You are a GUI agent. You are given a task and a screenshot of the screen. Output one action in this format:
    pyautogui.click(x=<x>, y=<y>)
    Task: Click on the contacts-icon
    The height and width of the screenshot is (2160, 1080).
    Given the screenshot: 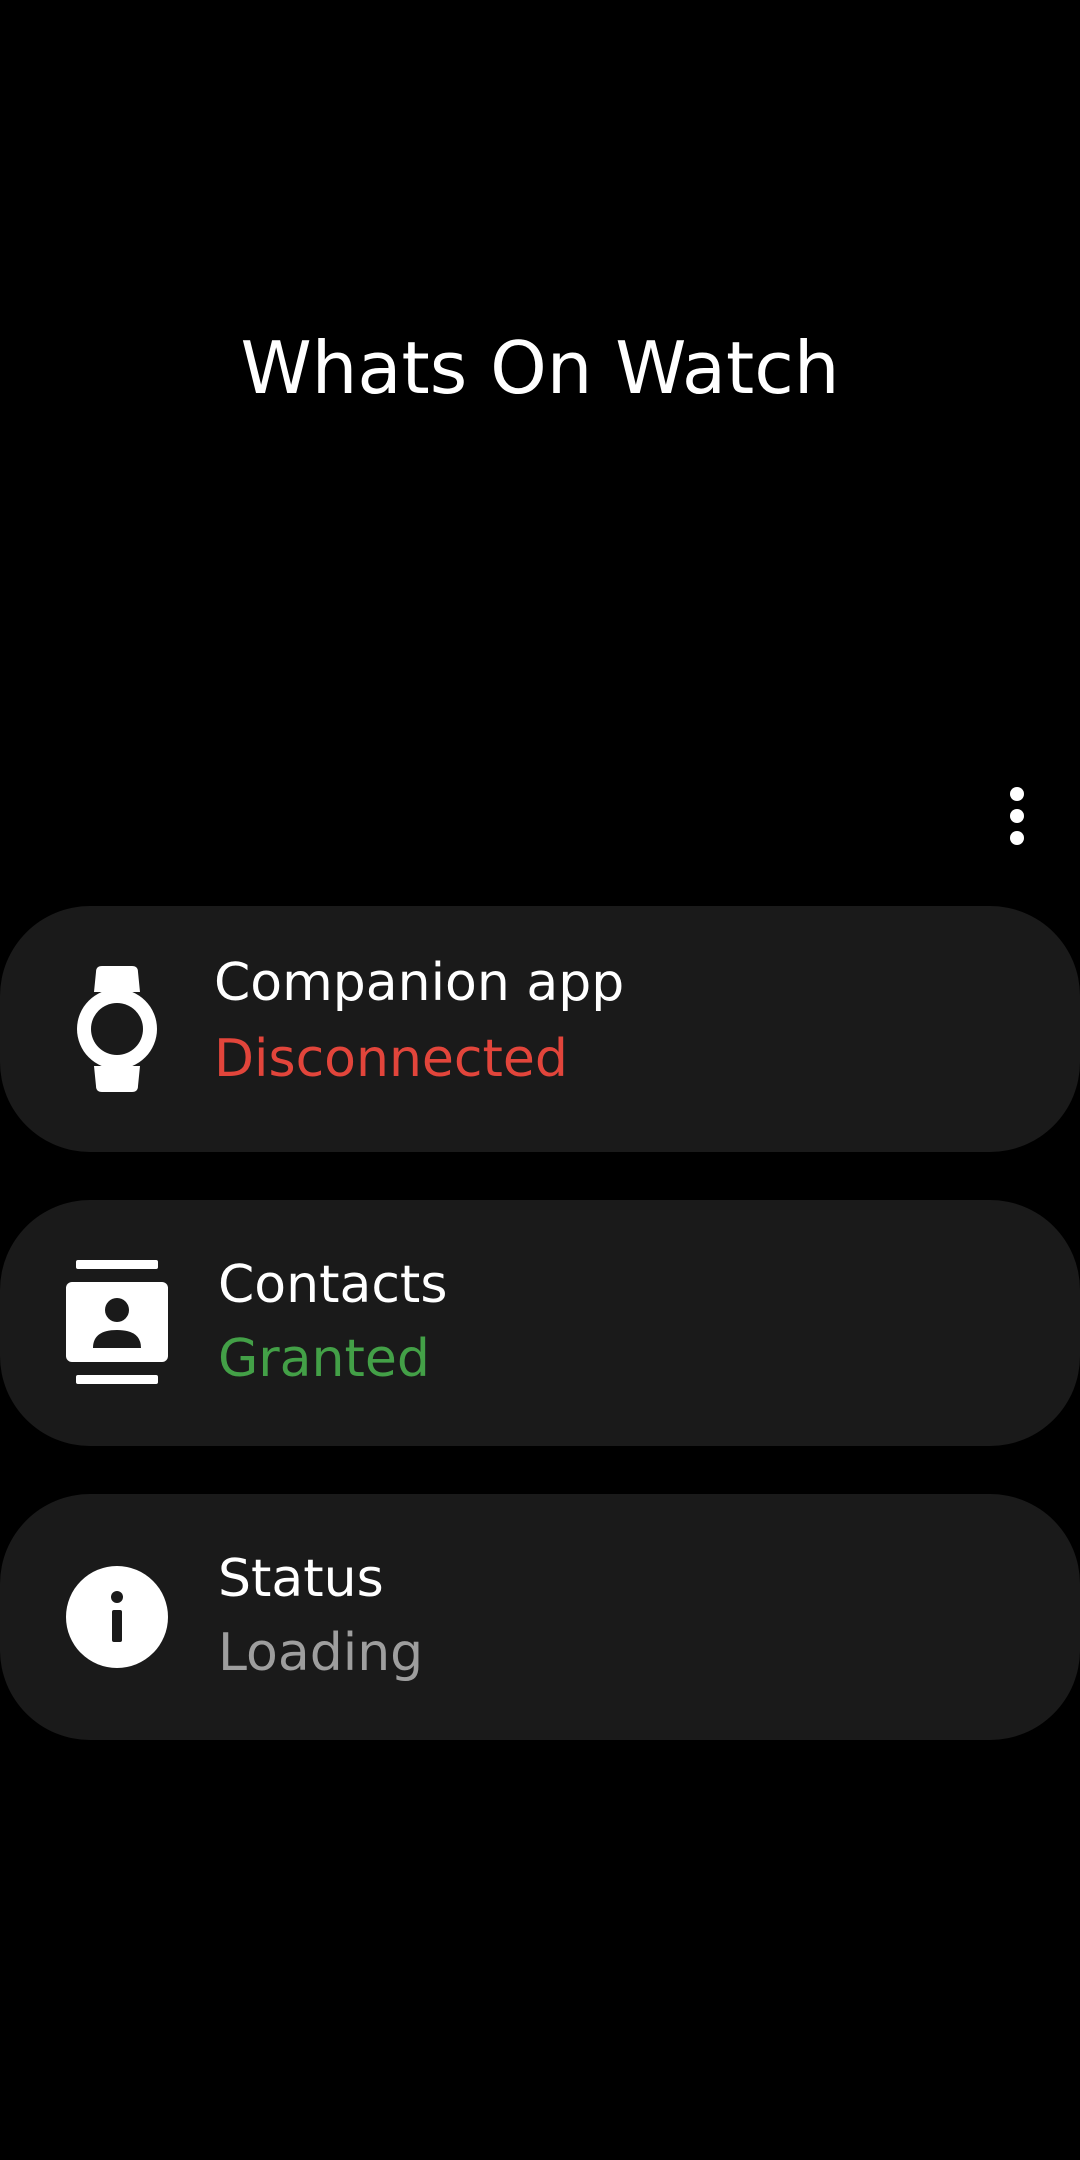 What is the action you would take?
    pyautogui.click(x=117, y=1322)
    